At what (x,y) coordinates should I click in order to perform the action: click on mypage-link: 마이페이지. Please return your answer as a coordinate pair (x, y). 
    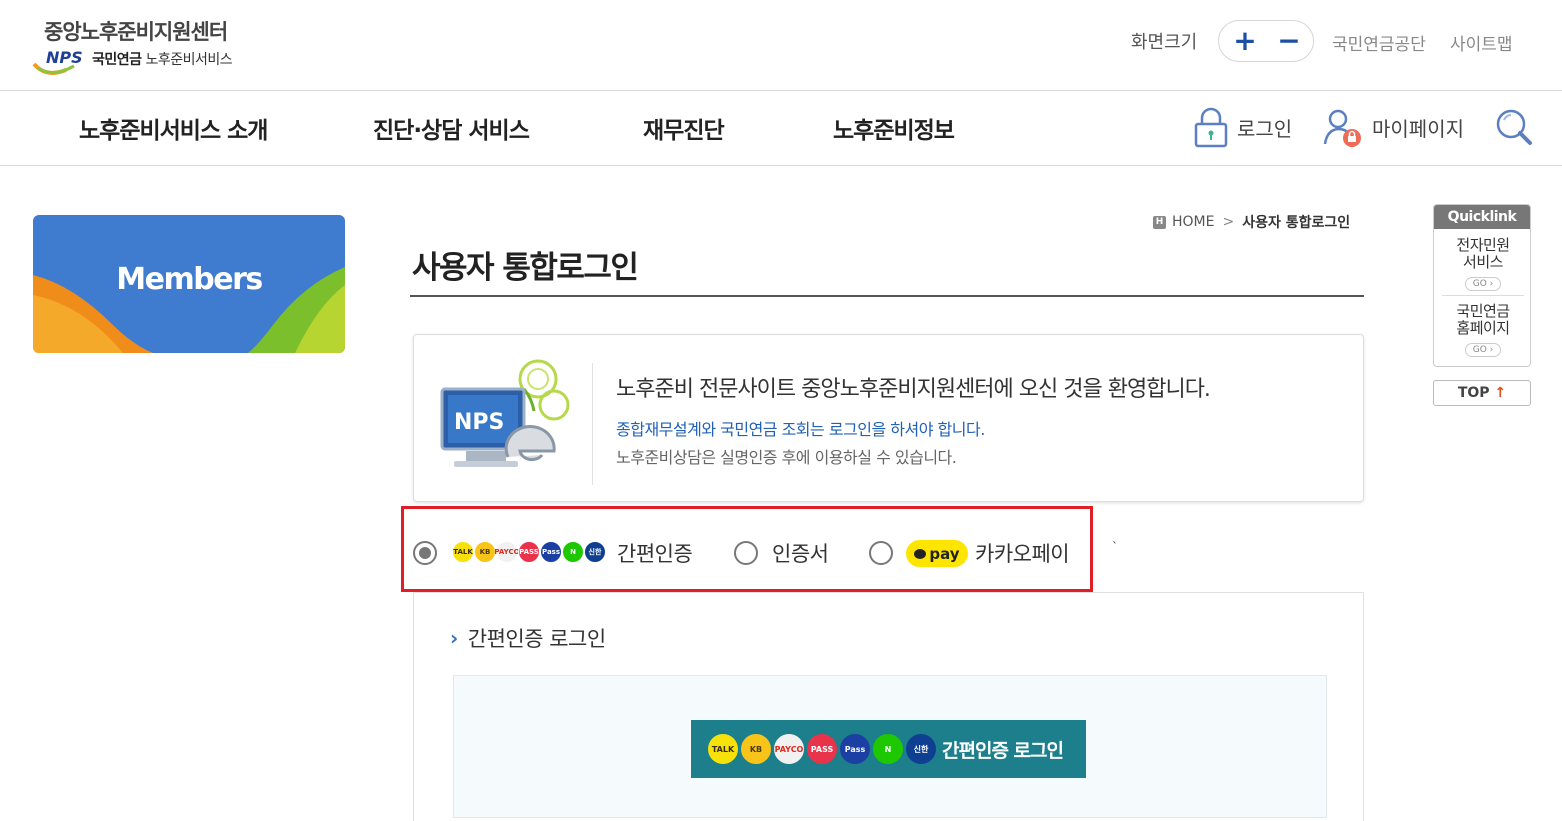
    Looking at the image, I should click on (1393, 127).